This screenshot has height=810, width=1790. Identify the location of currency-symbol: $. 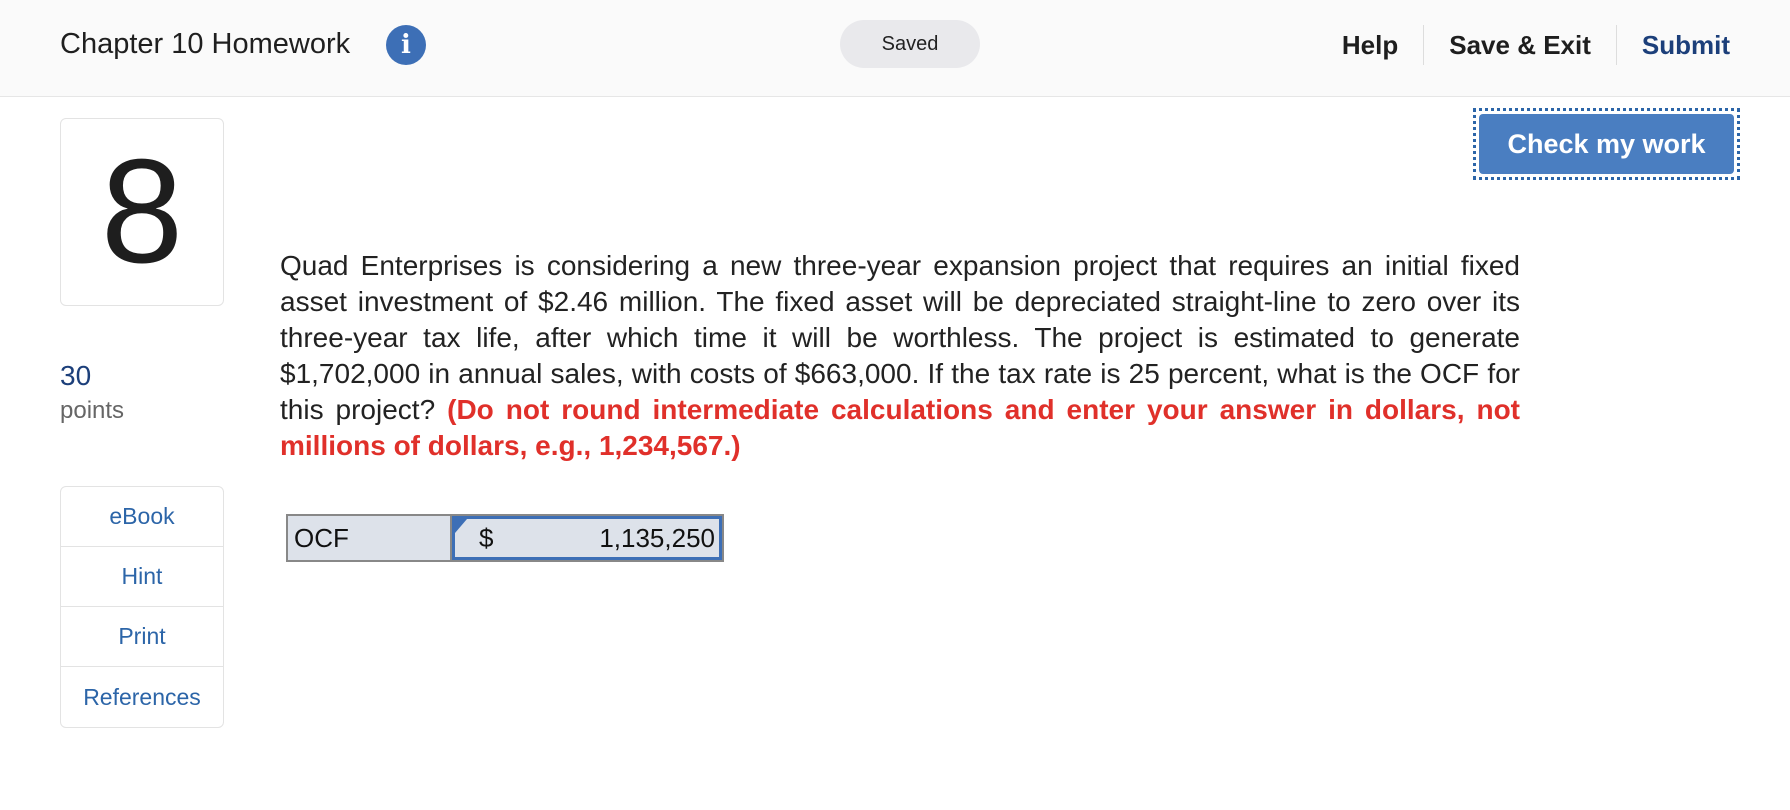
(486, 537).